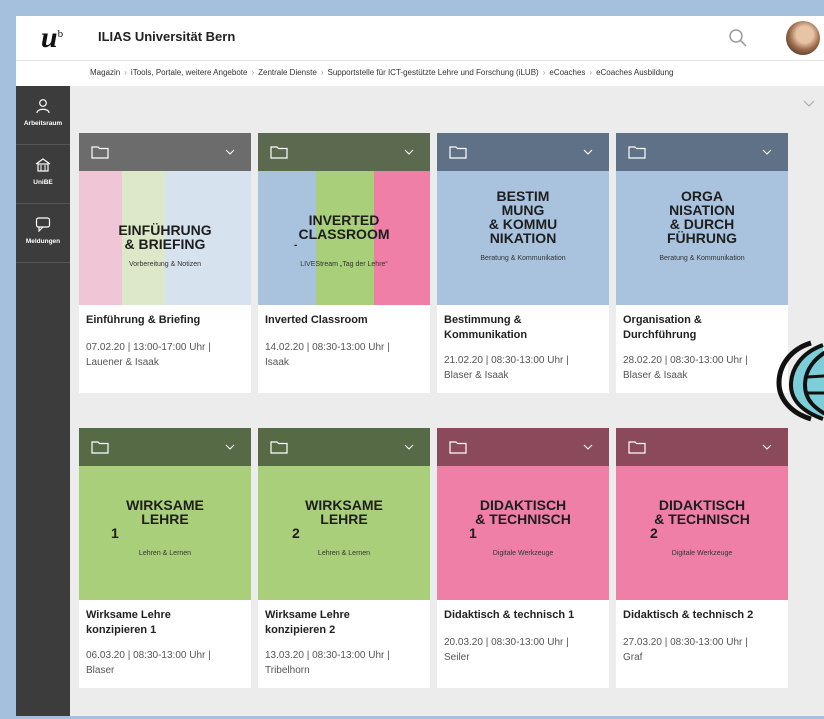 The width and height of the screenshot is (824, 719). I want to click on sidebar-item-unibe: UniBE, so click(43, 174).